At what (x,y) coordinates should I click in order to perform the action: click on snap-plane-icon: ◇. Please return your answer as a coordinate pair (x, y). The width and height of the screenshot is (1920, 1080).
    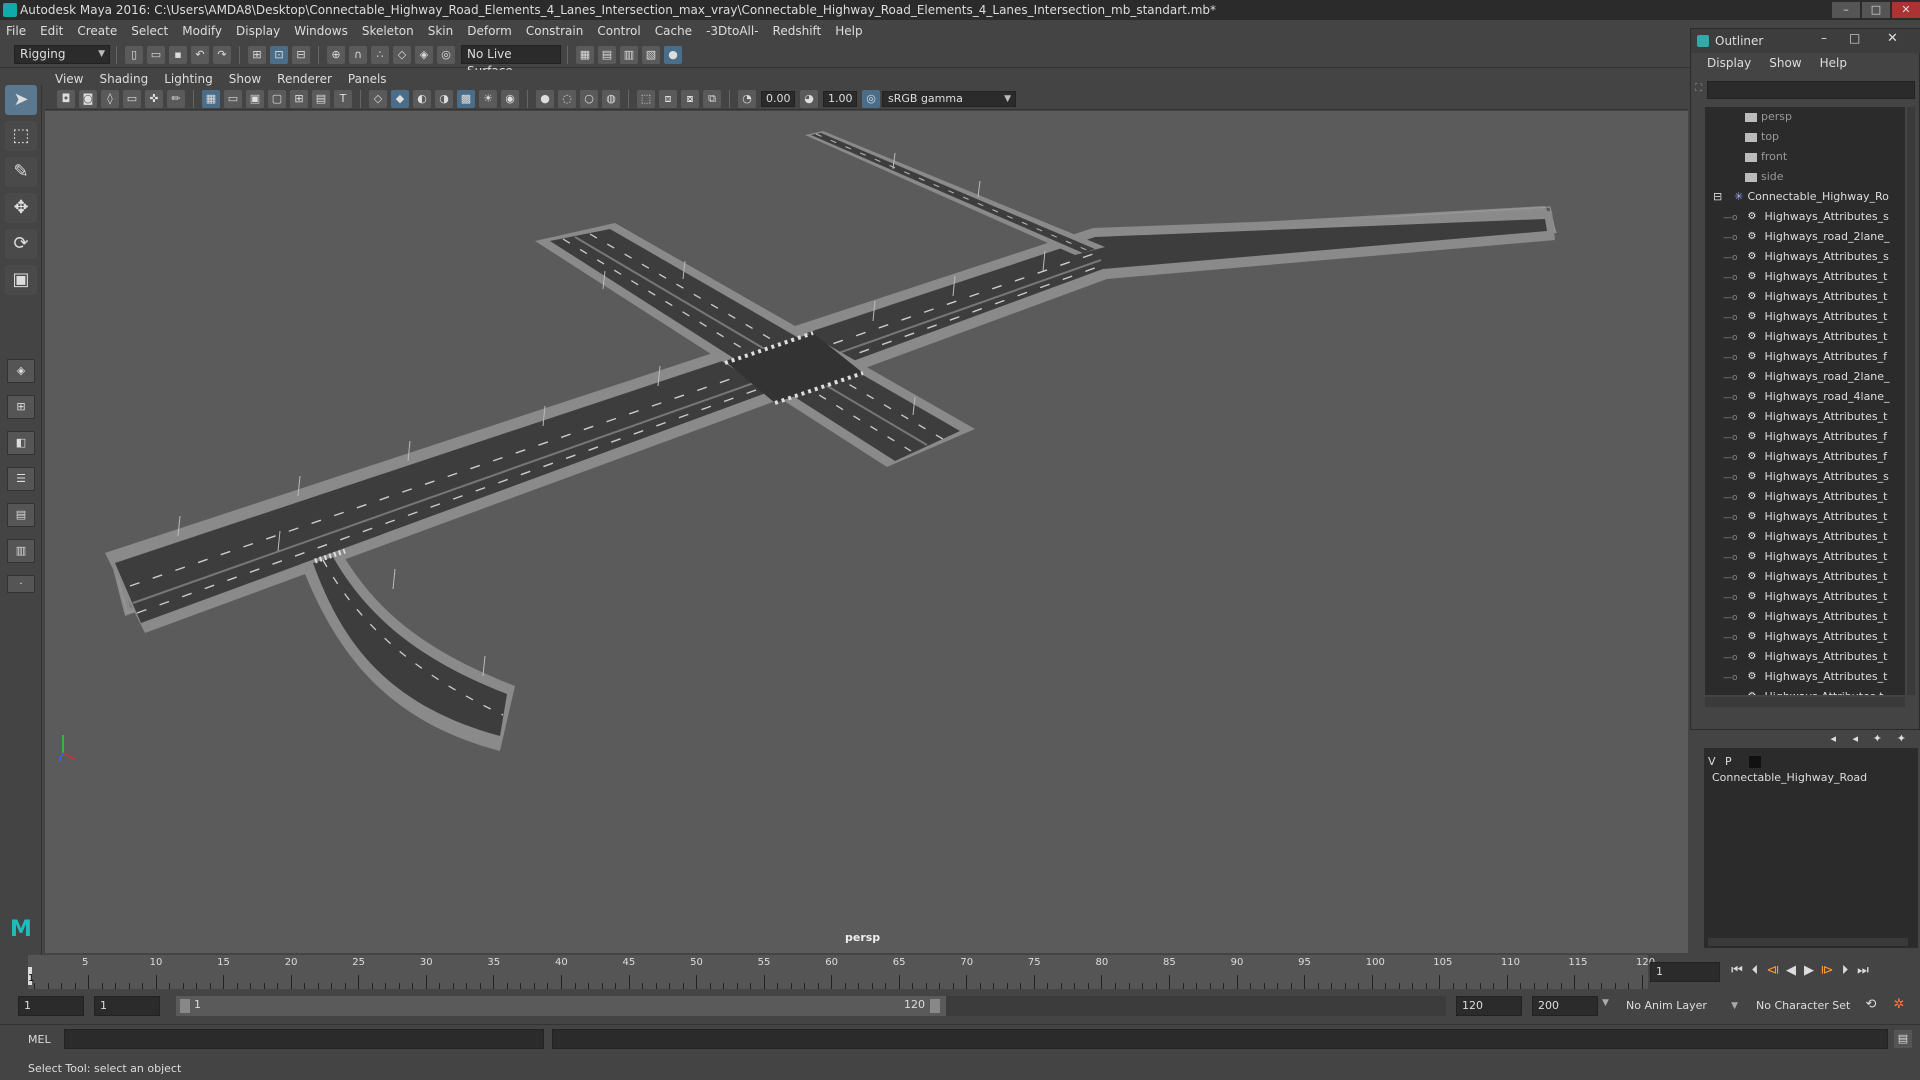
    Looking at the image, I should click on (402, 54).